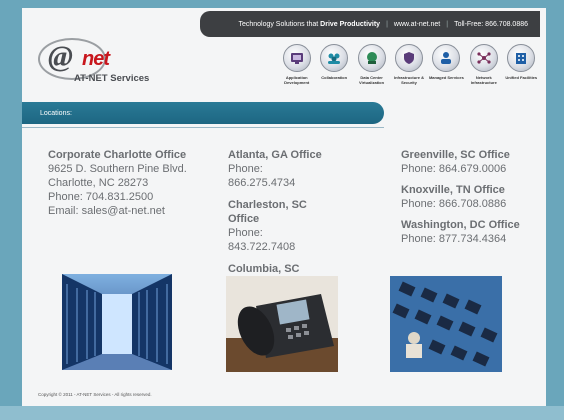  I want to click on service-network-infrastructure: Network Infrastructure, so click(483, 69).